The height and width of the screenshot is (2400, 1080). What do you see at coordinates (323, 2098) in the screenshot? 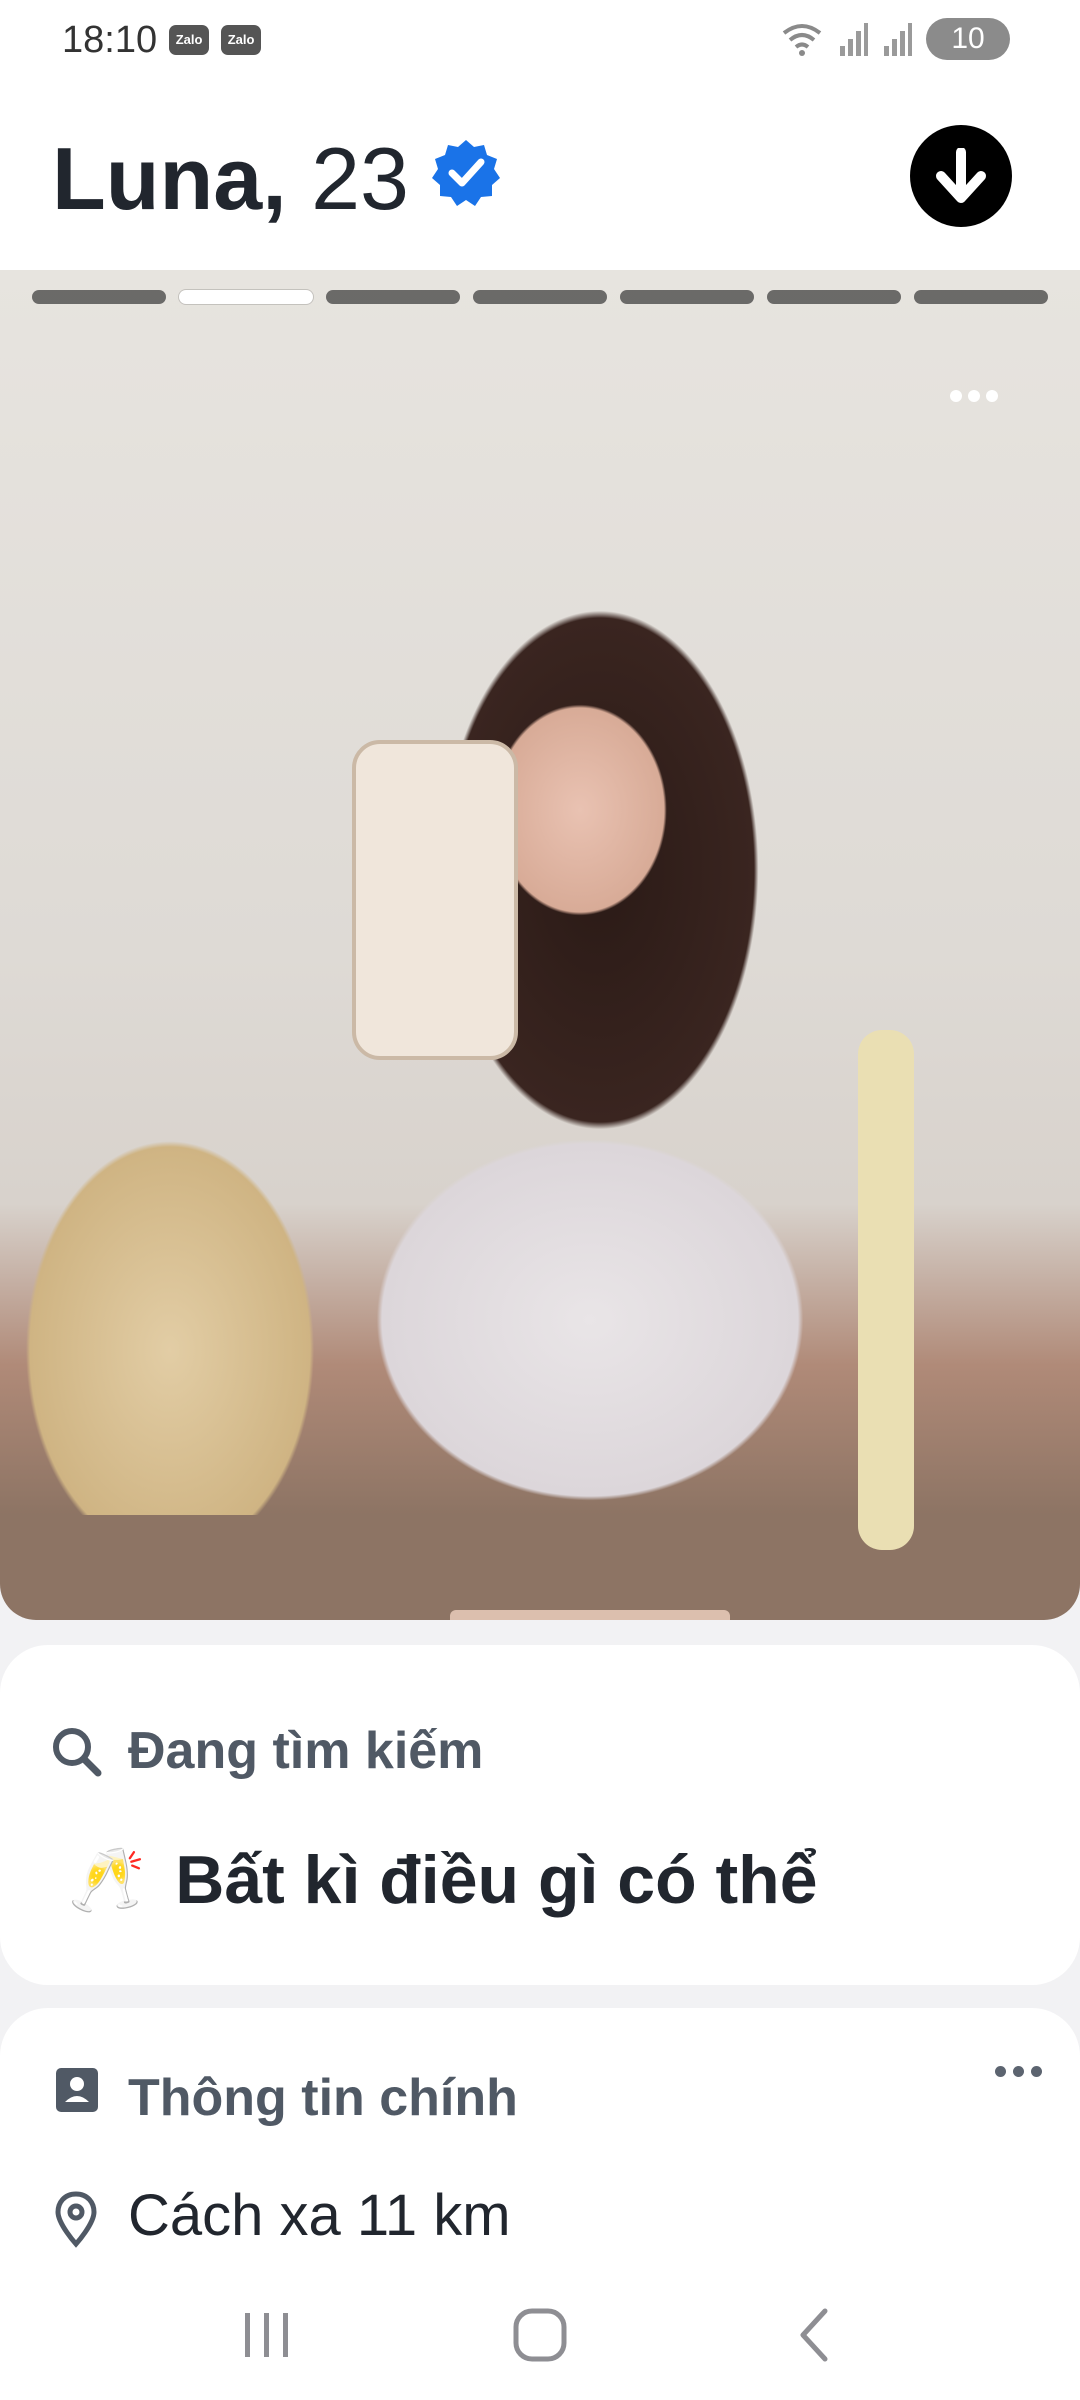
I see `main-info-title: Thông tin chính` at bounding box center [323, 2098].